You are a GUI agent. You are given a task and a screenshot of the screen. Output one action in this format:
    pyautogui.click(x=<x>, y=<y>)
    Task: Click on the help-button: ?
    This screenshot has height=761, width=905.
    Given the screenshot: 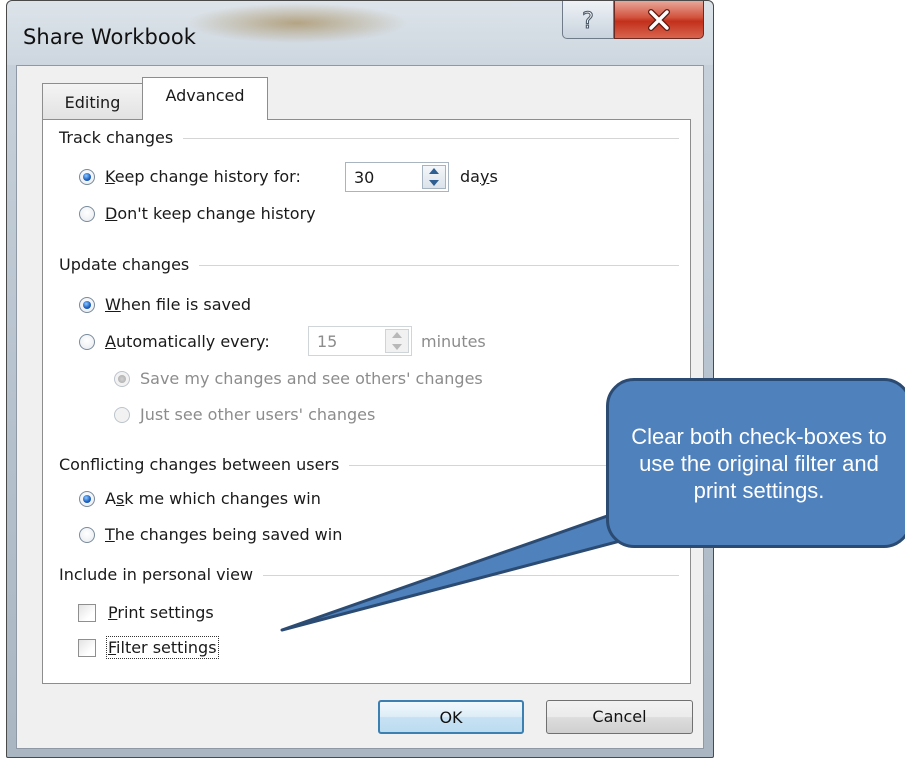 What is the action you would take?
    pyautogui.click(x=588, y=20)
    